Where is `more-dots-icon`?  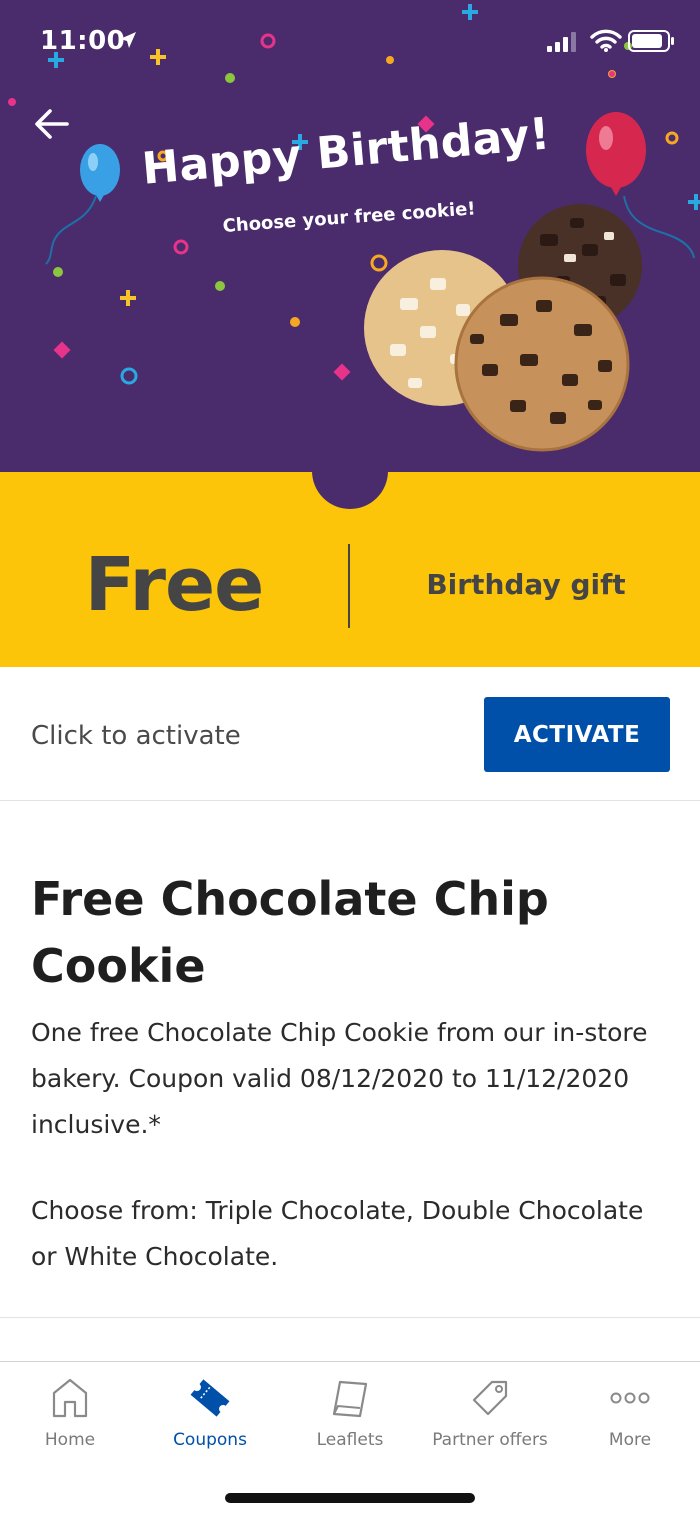
more-dots-icon is located at coordinates (630, 1398).